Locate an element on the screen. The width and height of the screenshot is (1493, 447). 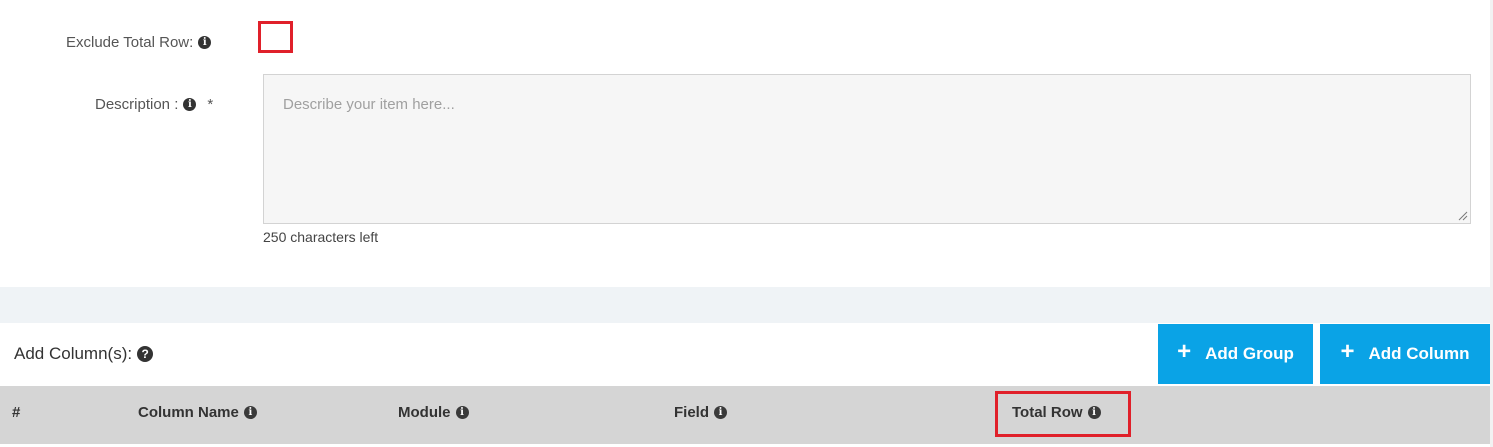
question-circle-icon: ? is located at coordinates (145, 354).